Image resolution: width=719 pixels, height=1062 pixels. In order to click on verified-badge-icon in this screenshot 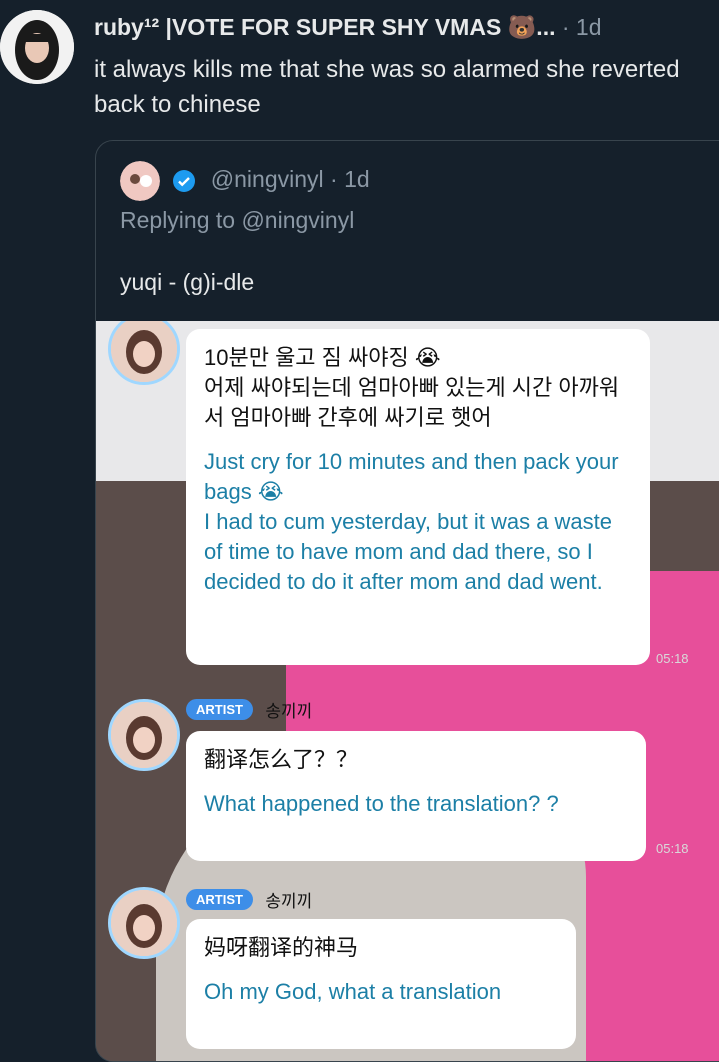, I will do `click(184, 181)`.